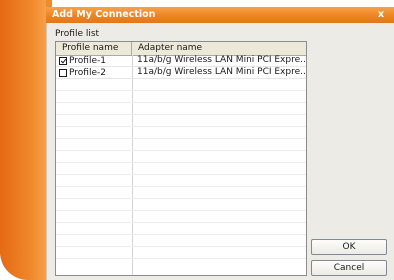 The height and width of the screenshot is (280, 394). I want to click on profile-cell: Profile-1, so click(94, 60).